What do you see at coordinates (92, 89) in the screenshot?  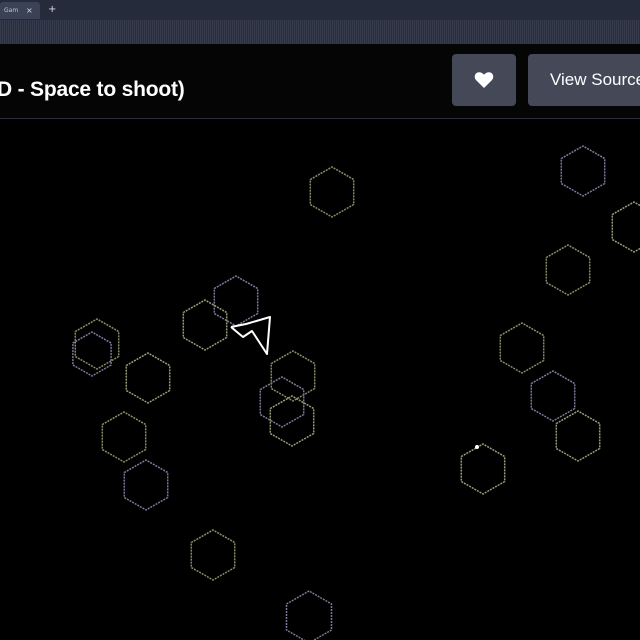 I see `page-title: D - Space to shoot)` at bounding box center [92, 89].